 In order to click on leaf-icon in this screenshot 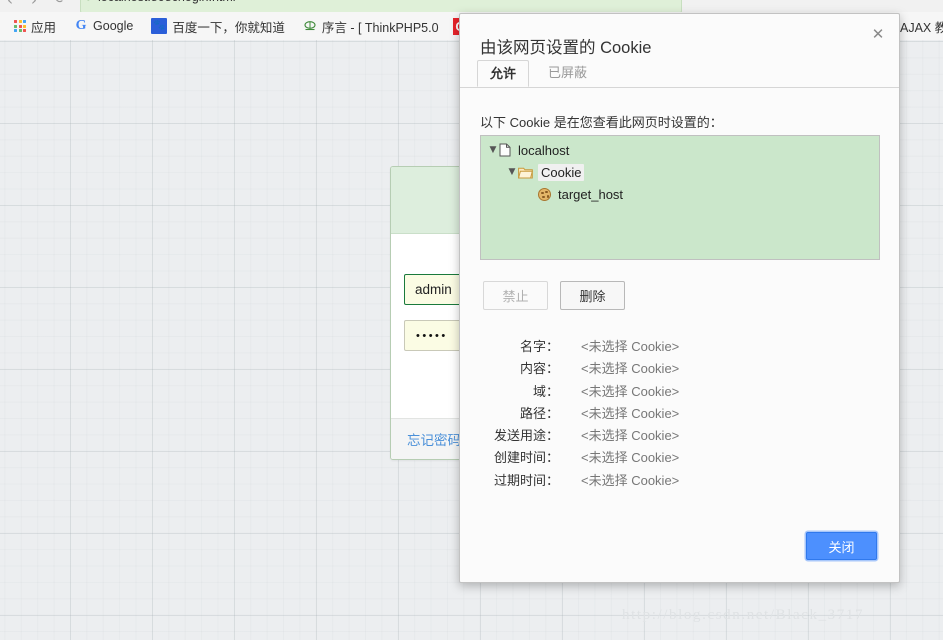, I will do `click(310, 26)`.